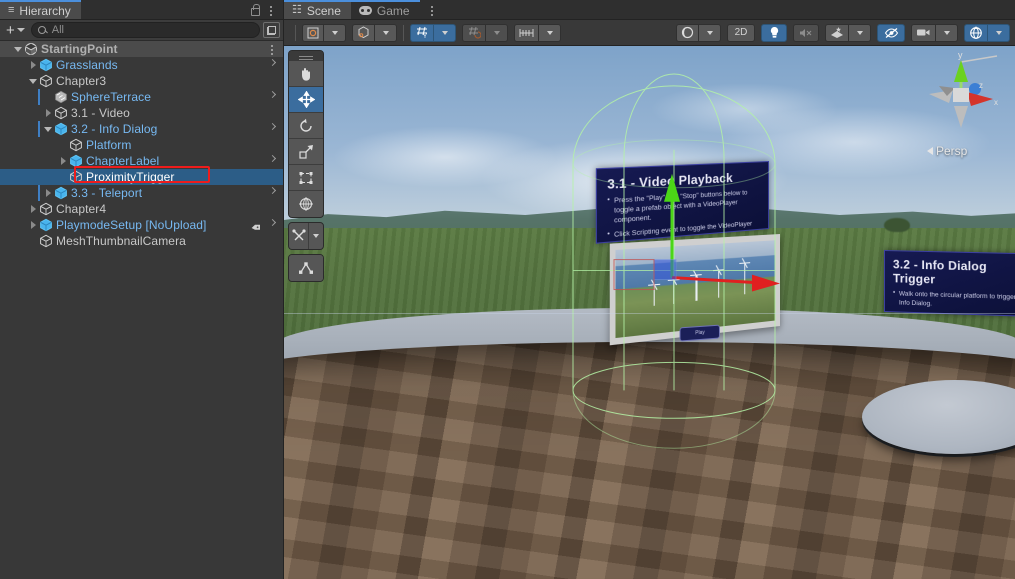 This screenshot has width=1015, height=579. What do you see at coordinates (306, 74) in the screenshot?
I see `hand-tool` at bounding box center [306, 74].